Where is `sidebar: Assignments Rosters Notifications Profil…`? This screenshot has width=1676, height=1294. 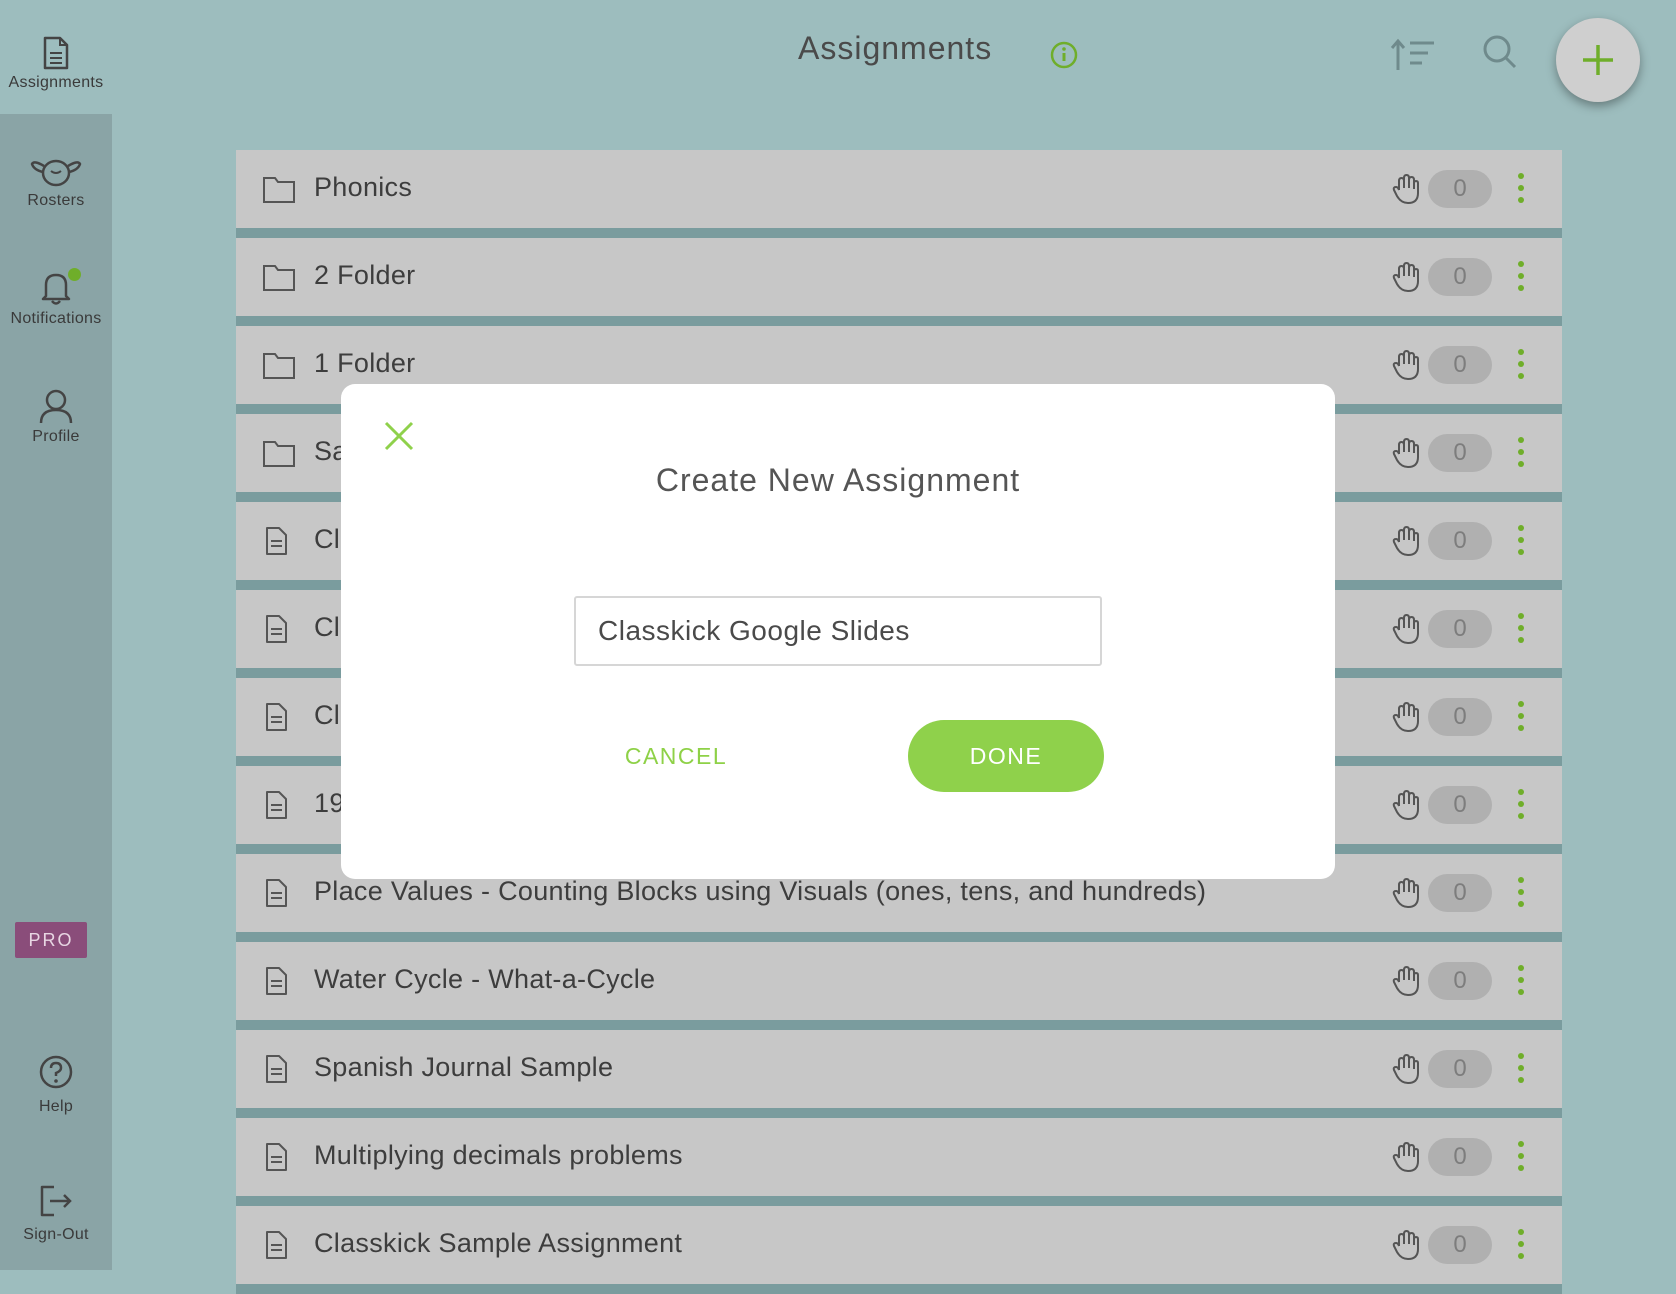 sidebar: Assignments Rosters Notifications Profil… is located at coordinates (56, 635).